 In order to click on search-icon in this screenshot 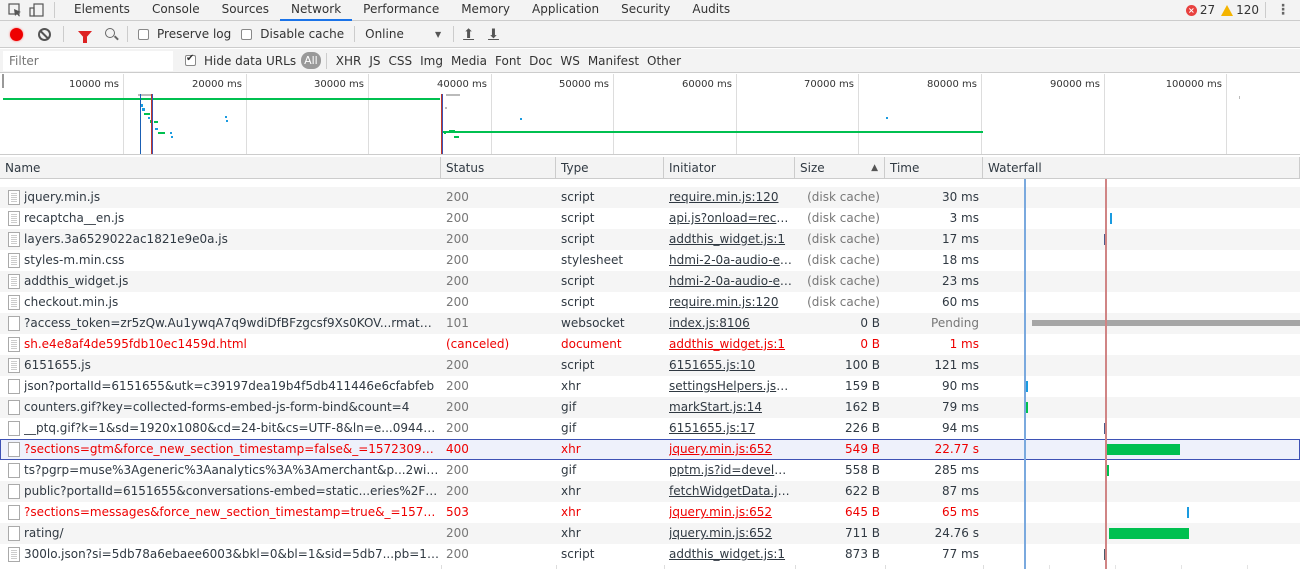, I will do `click(110, 32)`.